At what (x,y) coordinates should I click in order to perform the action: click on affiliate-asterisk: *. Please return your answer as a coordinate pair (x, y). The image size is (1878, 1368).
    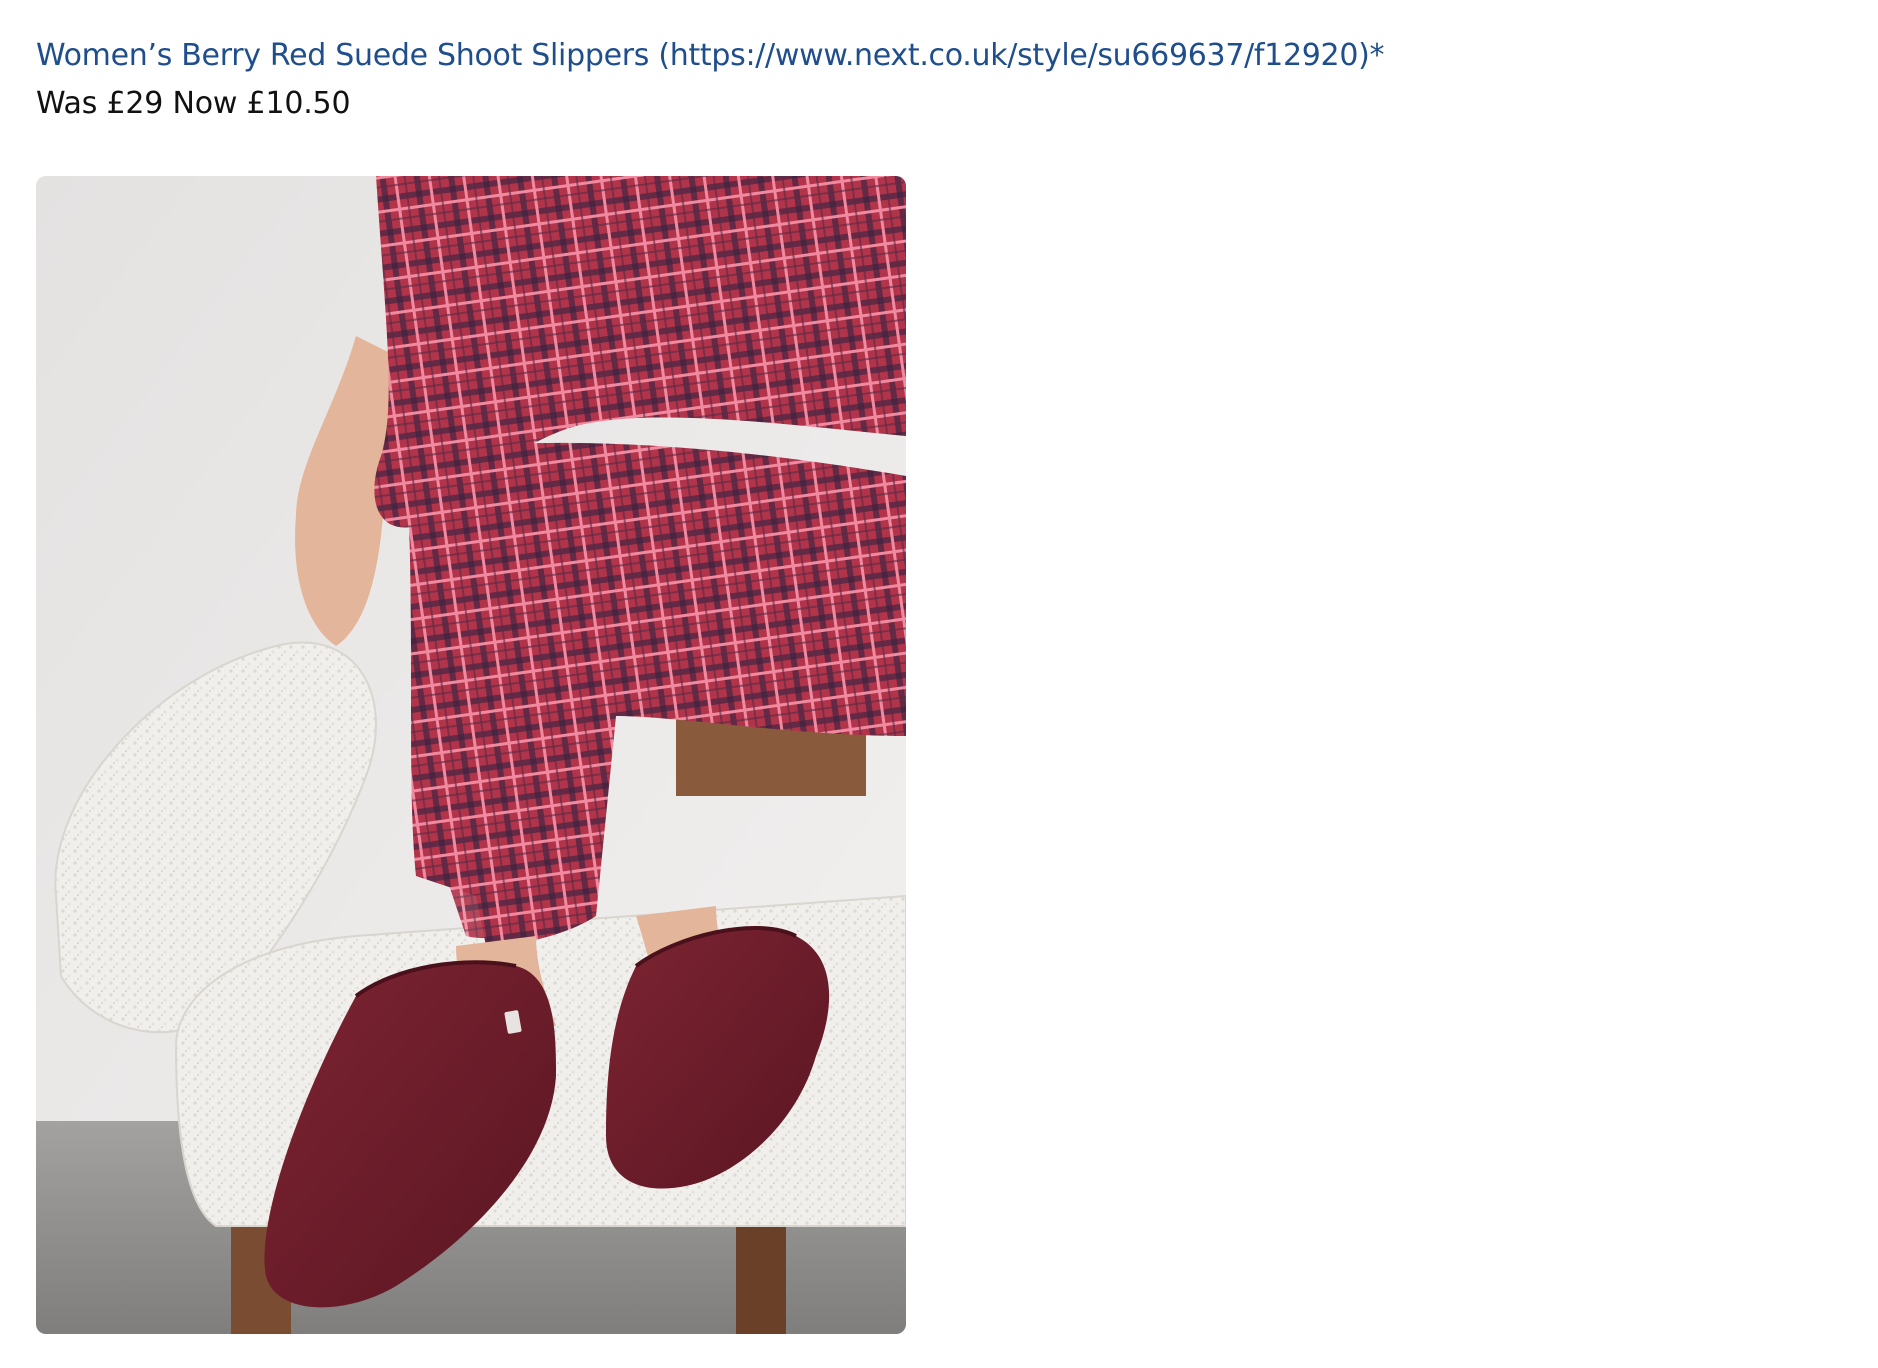
    Looking at the image, I should click on (1377, 55).